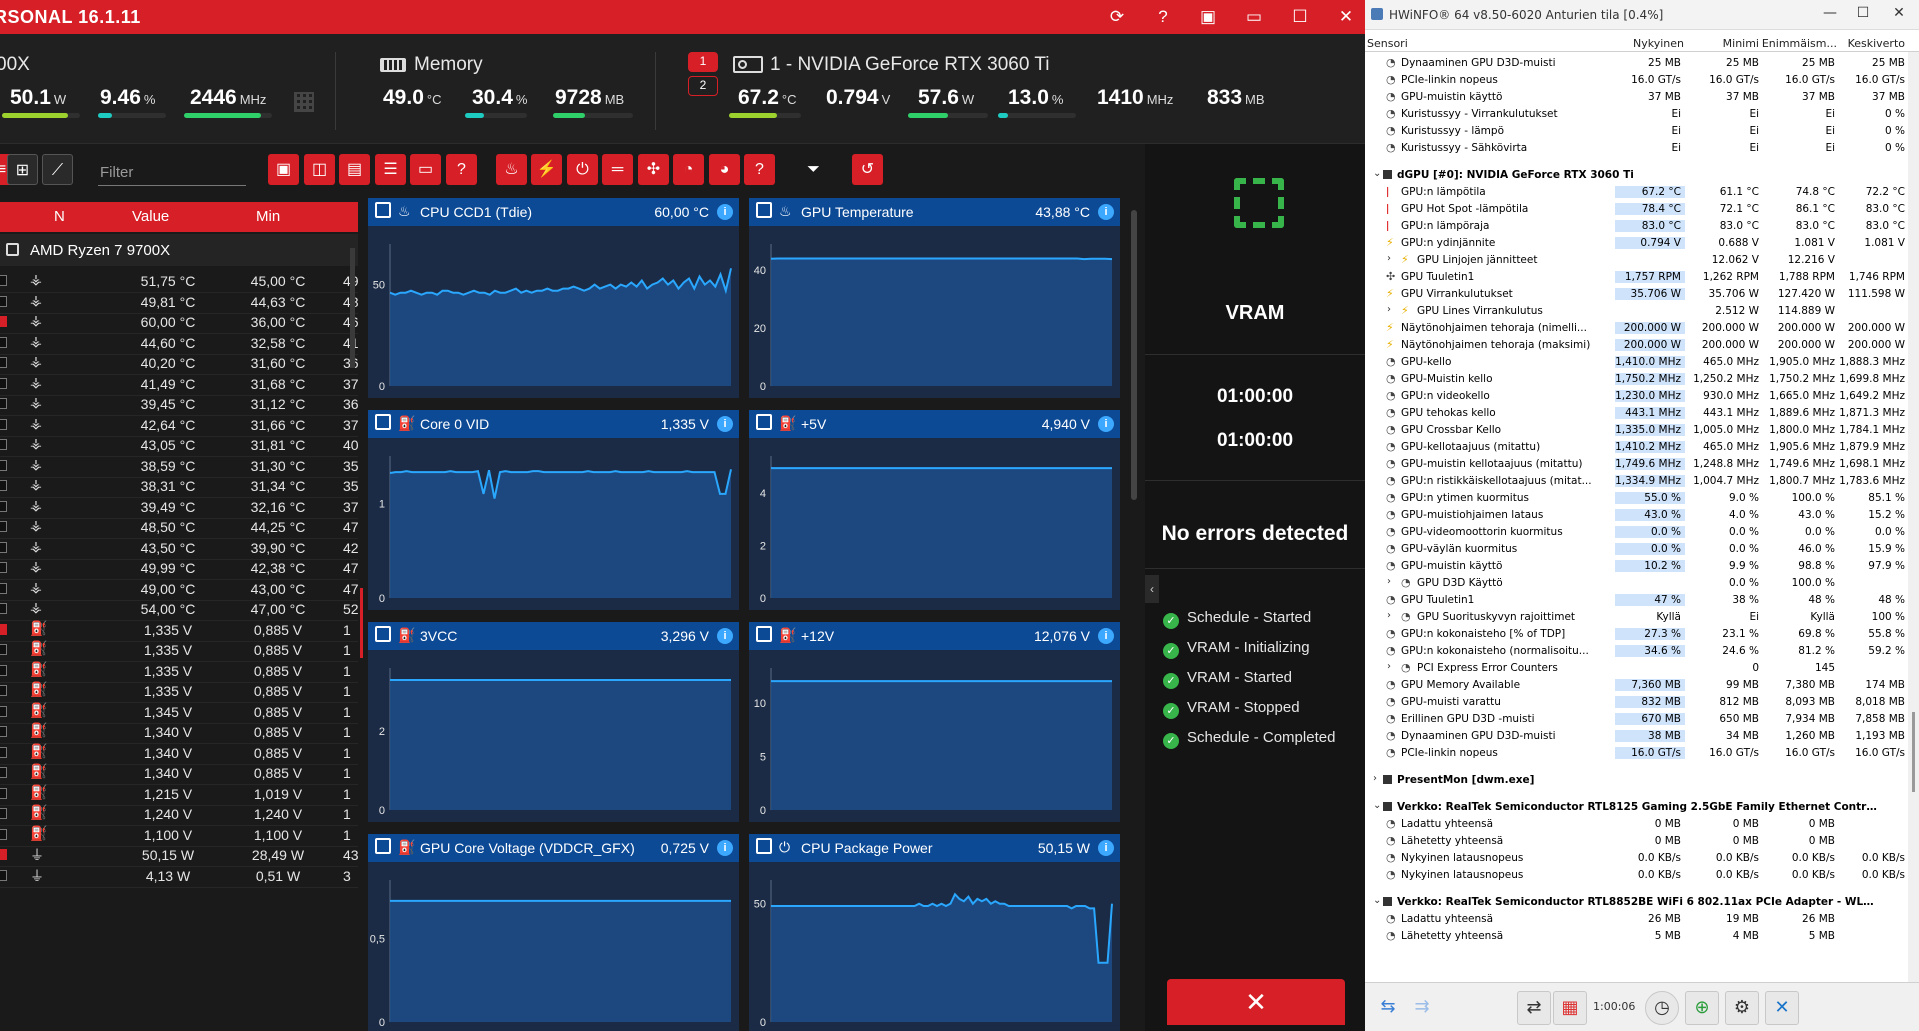 The width and height of the screenshot is (1919, 1031). I want to click on sensor-row: ◔ Kuristussyy - lämpö Ei Ei Ei 0 %, so click(1635, 130).